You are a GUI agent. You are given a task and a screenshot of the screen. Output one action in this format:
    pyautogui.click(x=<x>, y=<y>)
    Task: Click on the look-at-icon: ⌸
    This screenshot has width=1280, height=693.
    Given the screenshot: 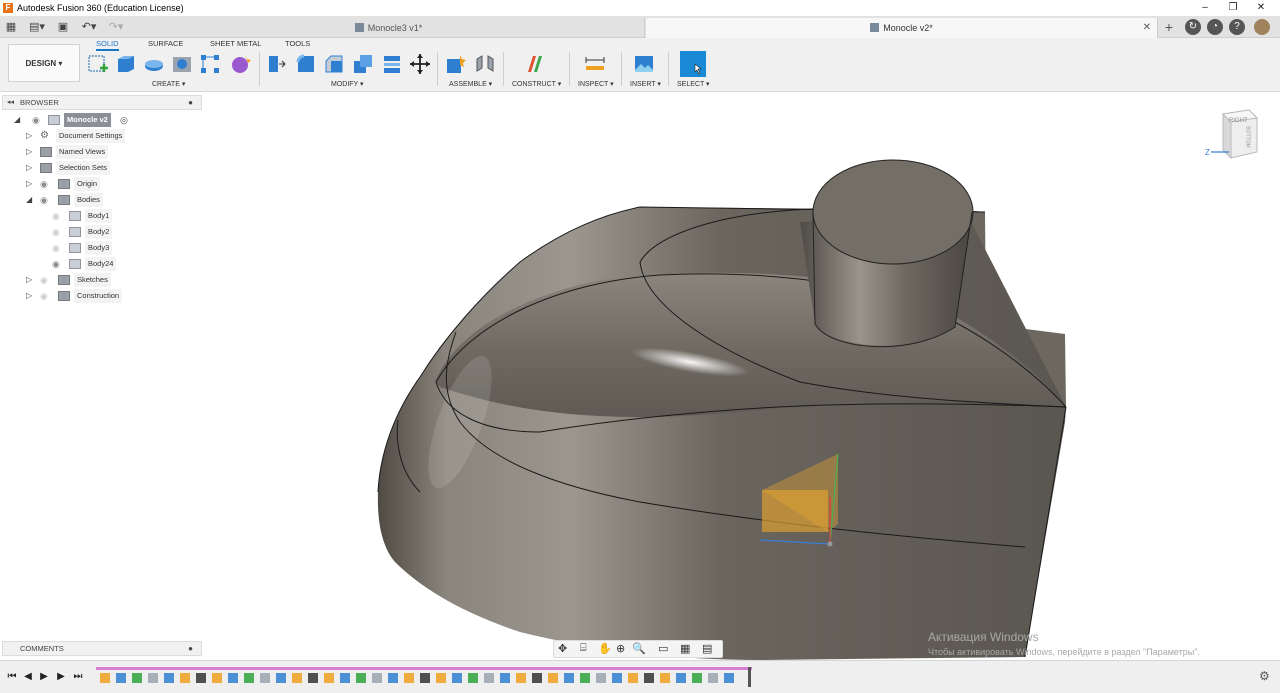 What is the action you would take?
    pyautogui.click(x=583, y=648)
    